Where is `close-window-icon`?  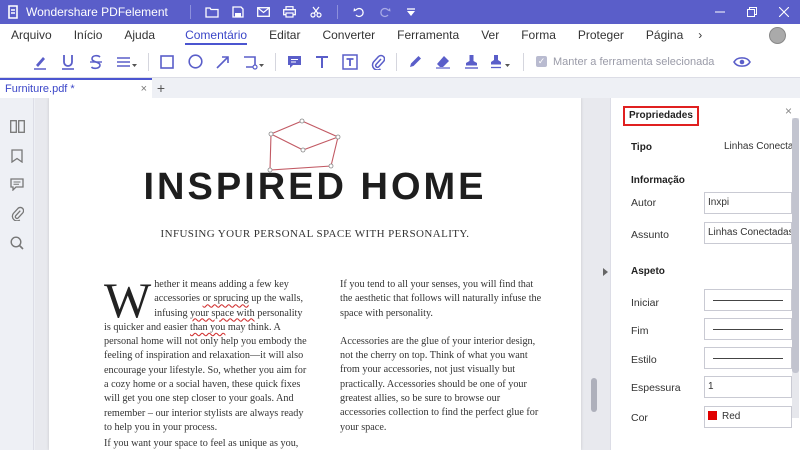
close-window-icon is located at coordinates (784, 12).